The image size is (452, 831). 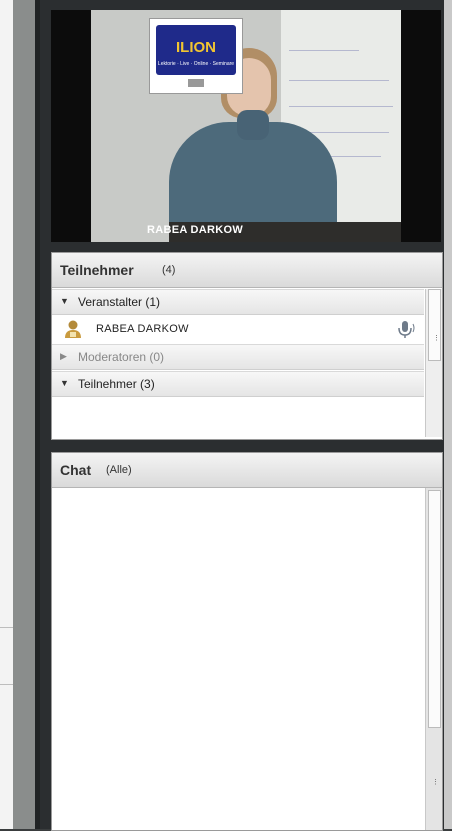 I want to click on participants-pod-title: Teilnehmer, so click(x=97, y=270).